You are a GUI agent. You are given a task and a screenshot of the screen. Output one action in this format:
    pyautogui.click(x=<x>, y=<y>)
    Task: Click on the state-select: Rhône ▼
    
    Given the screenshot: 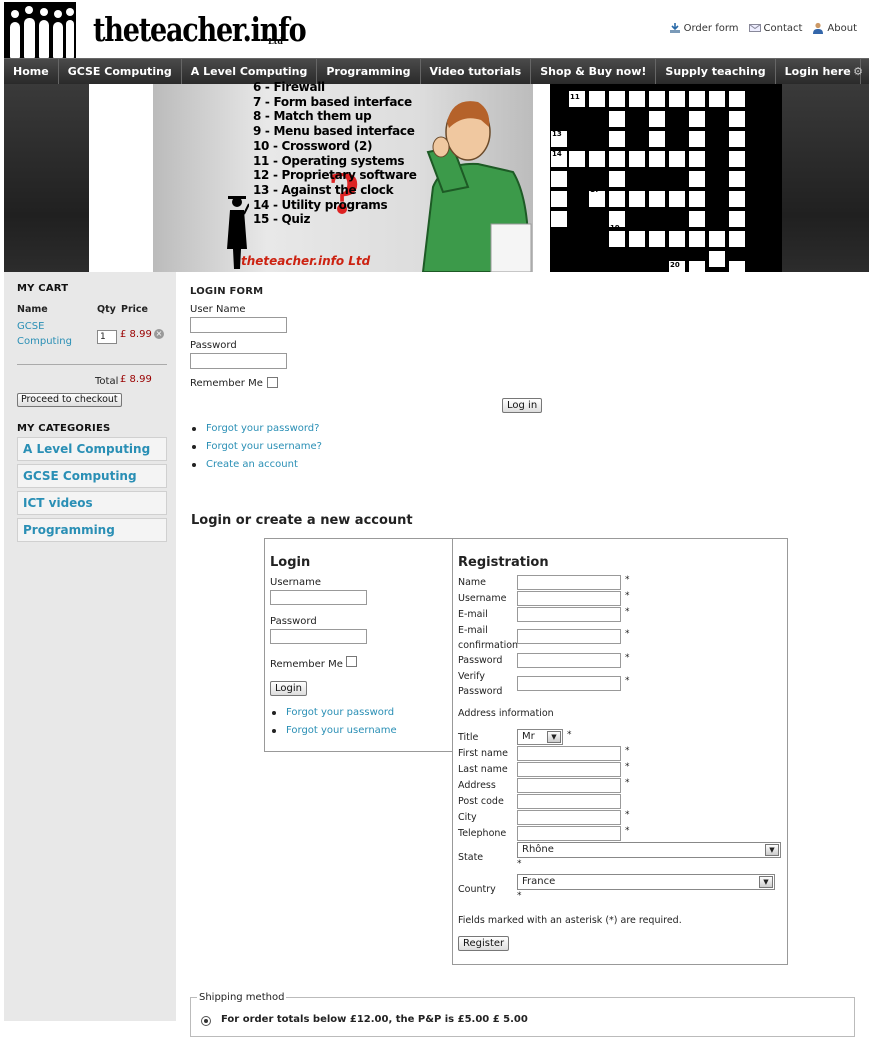 What is the action you would take?
    pyautogui.click(x=649, y=850)
    